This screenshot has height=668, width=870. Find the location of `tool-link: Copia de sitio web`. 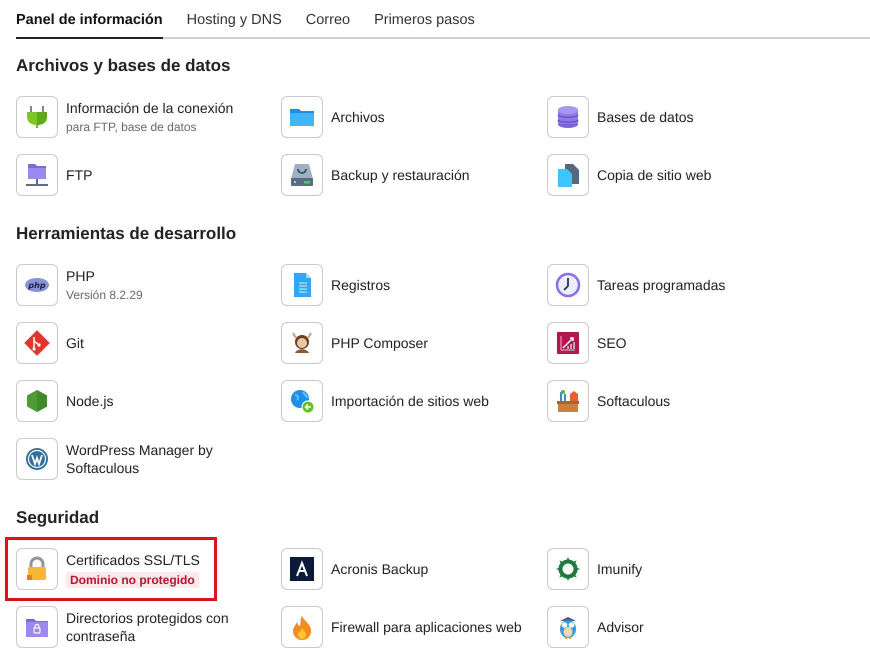

tool-link: Copia de sitio web is located at coordinates (654, 175).